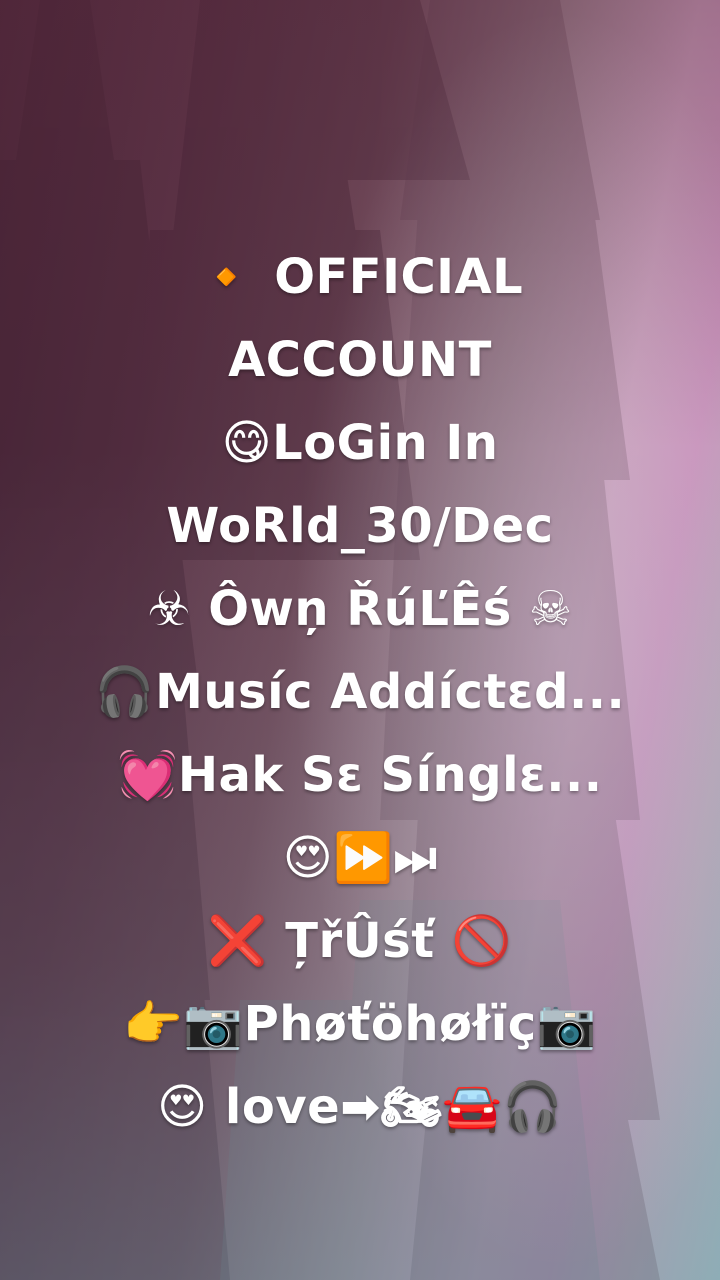 Image resolution: width=720 pixels, height=1280 pixels. Describe the element at coordinates (360, 858) in the screenshot. I see `caption-line: 😍⏩⏭` at that location.